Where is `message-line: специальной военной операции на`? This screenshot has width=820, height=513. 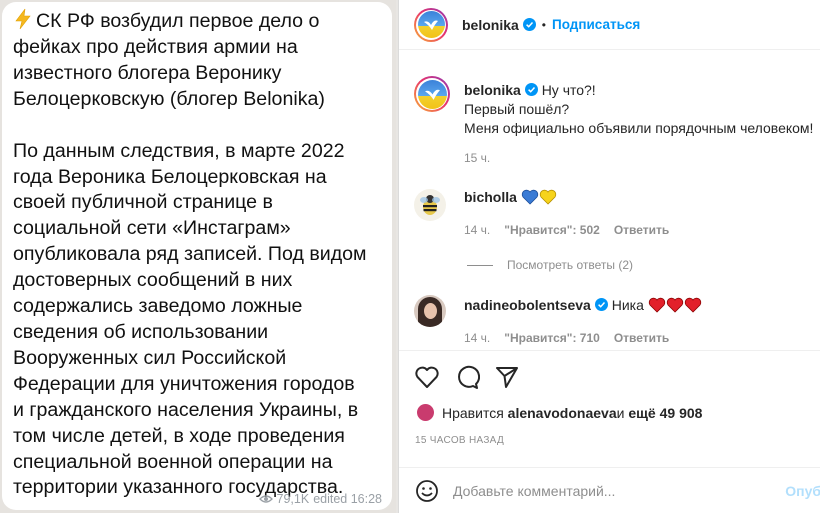 message-line: специальной военной операции на is located at coordinates (173, 461).